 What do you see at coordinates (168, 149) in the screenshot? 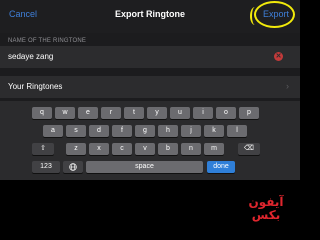
I see `key-b: b` at bounding box center [168, 149].